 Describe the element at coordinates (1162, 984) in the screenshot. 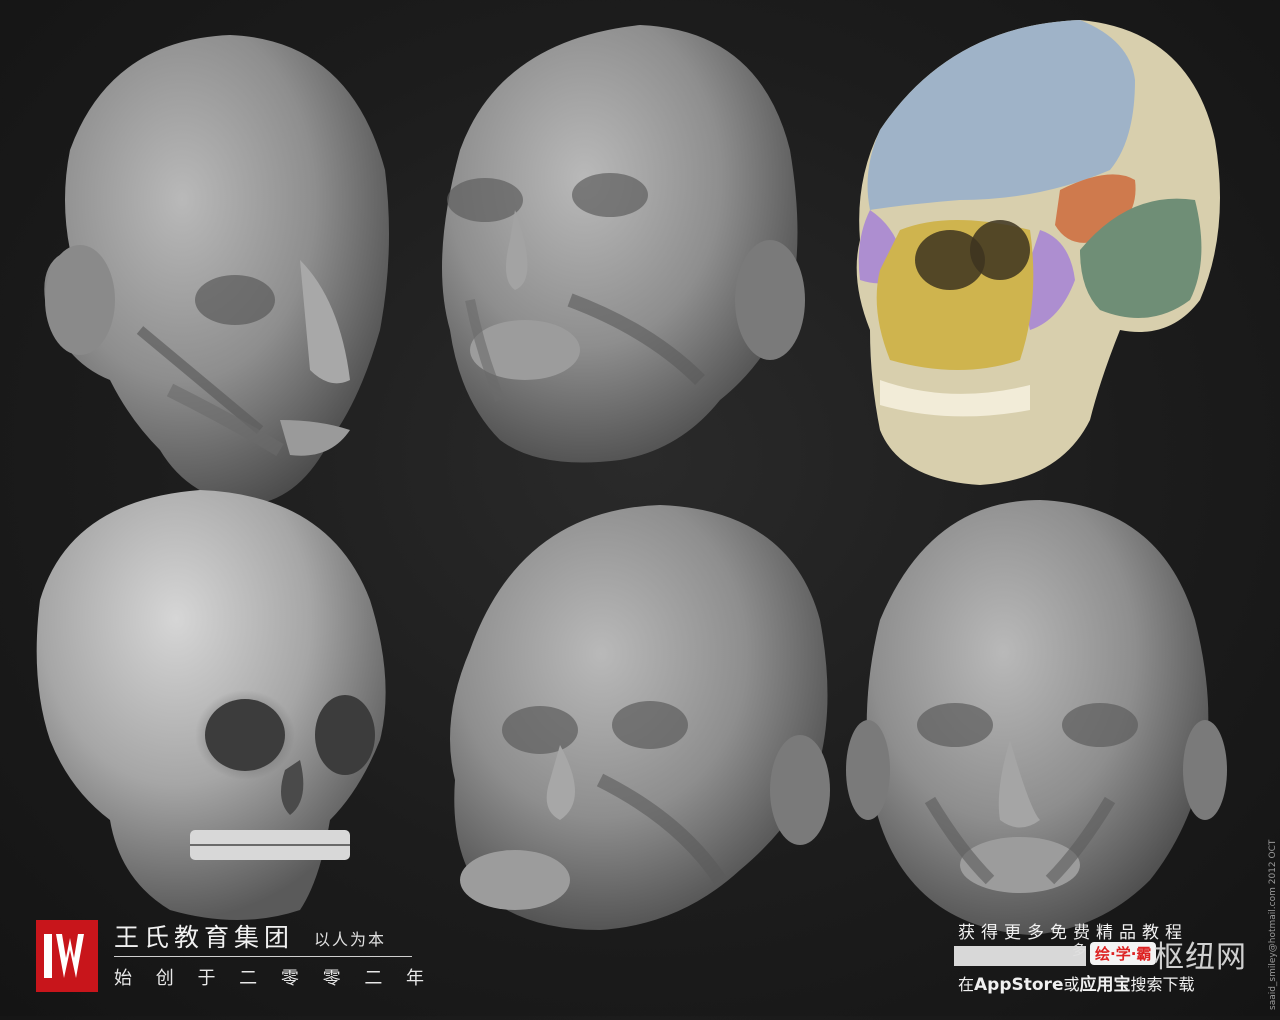

I see `promo-bottom-suffix: 搜索下载` at that location.